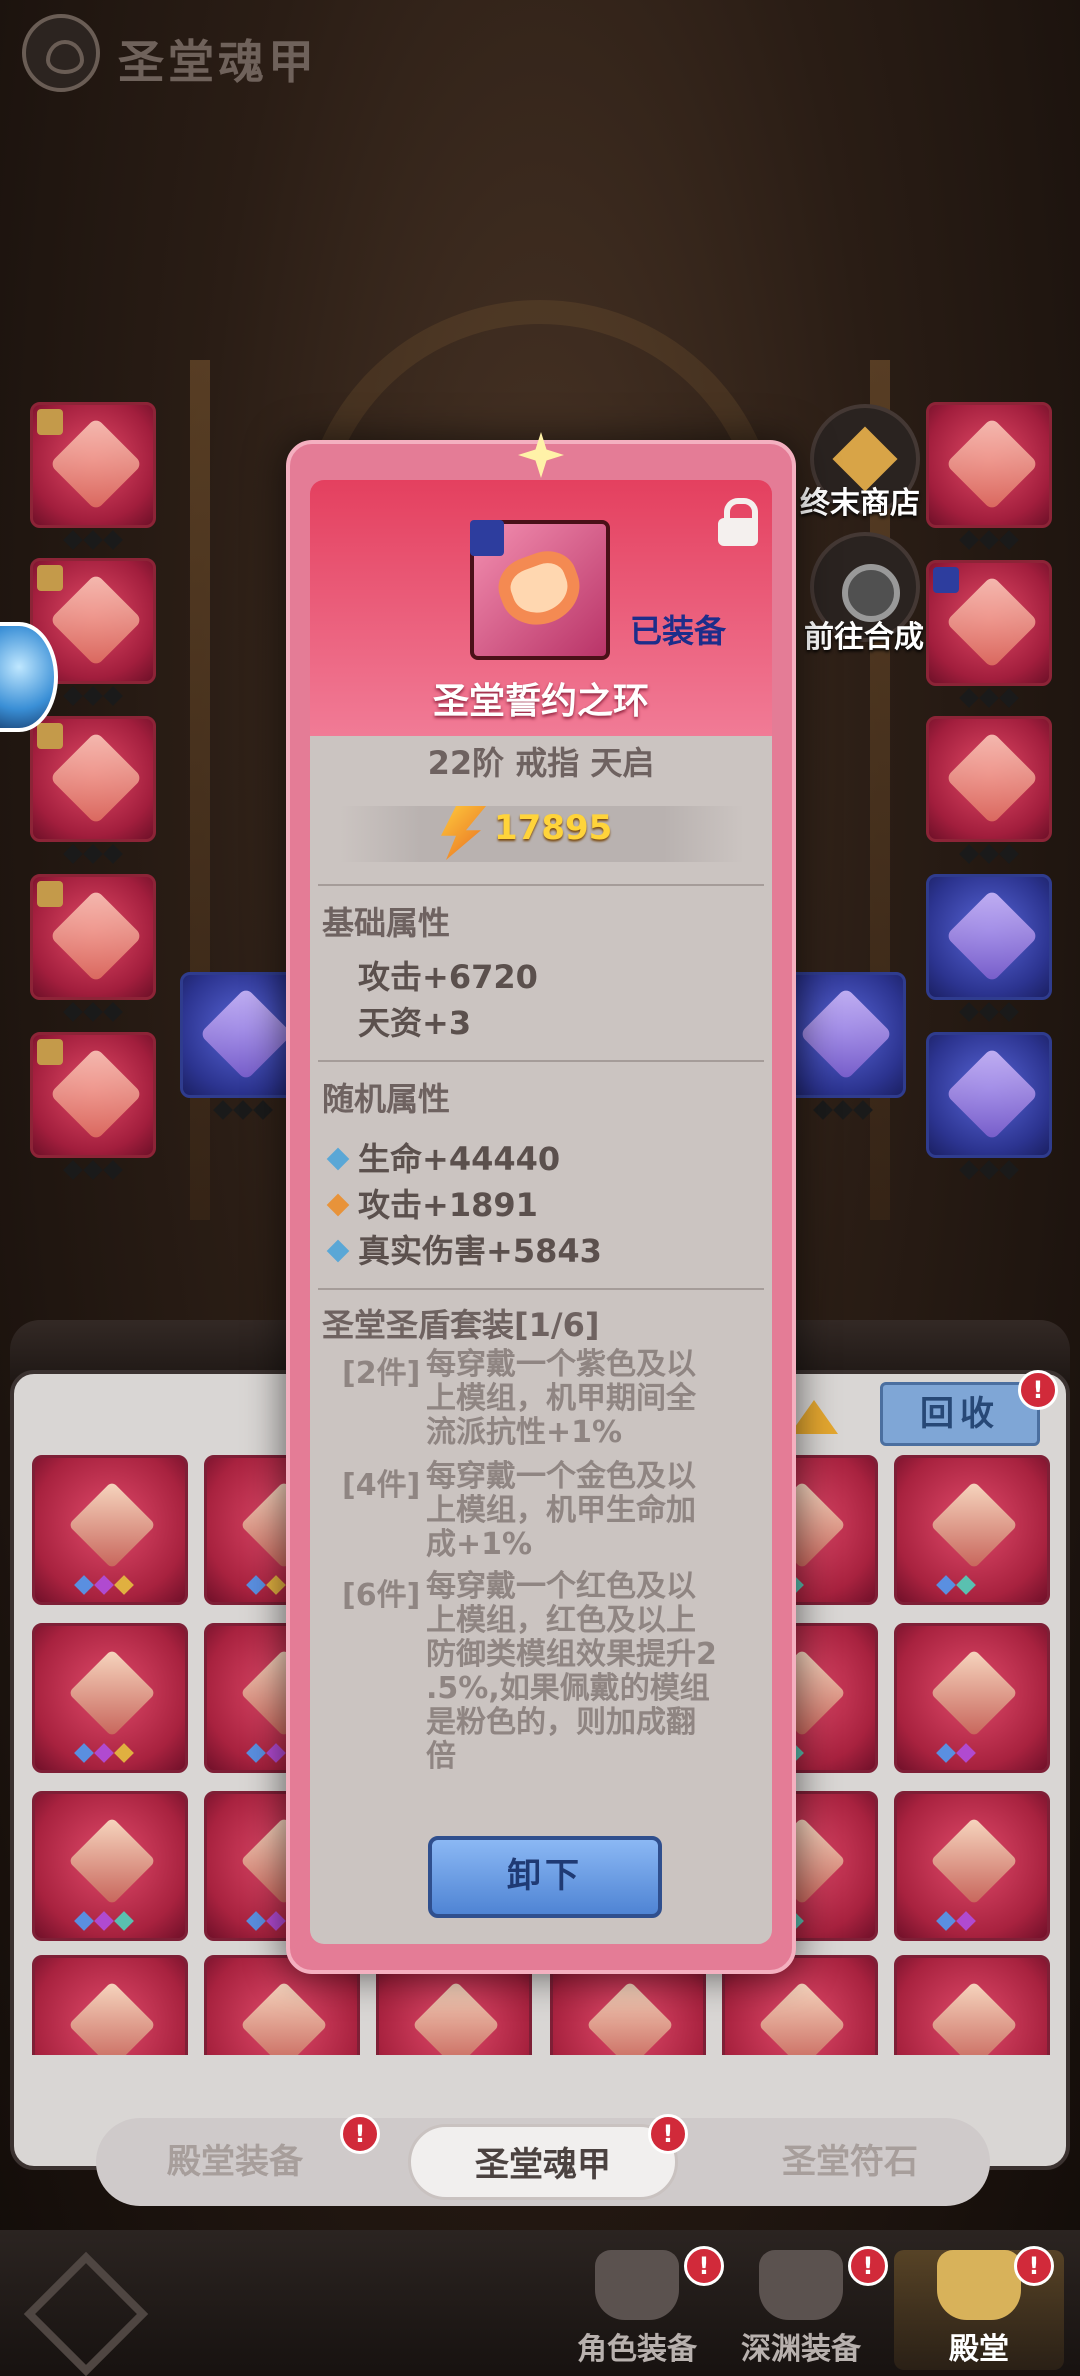 The width and height of the screenshot is (1080, 2376). What do you see at coordinates (637, 2285) in the screenshot?
I see `helmet-icon` at bounding box center [637, 2285].